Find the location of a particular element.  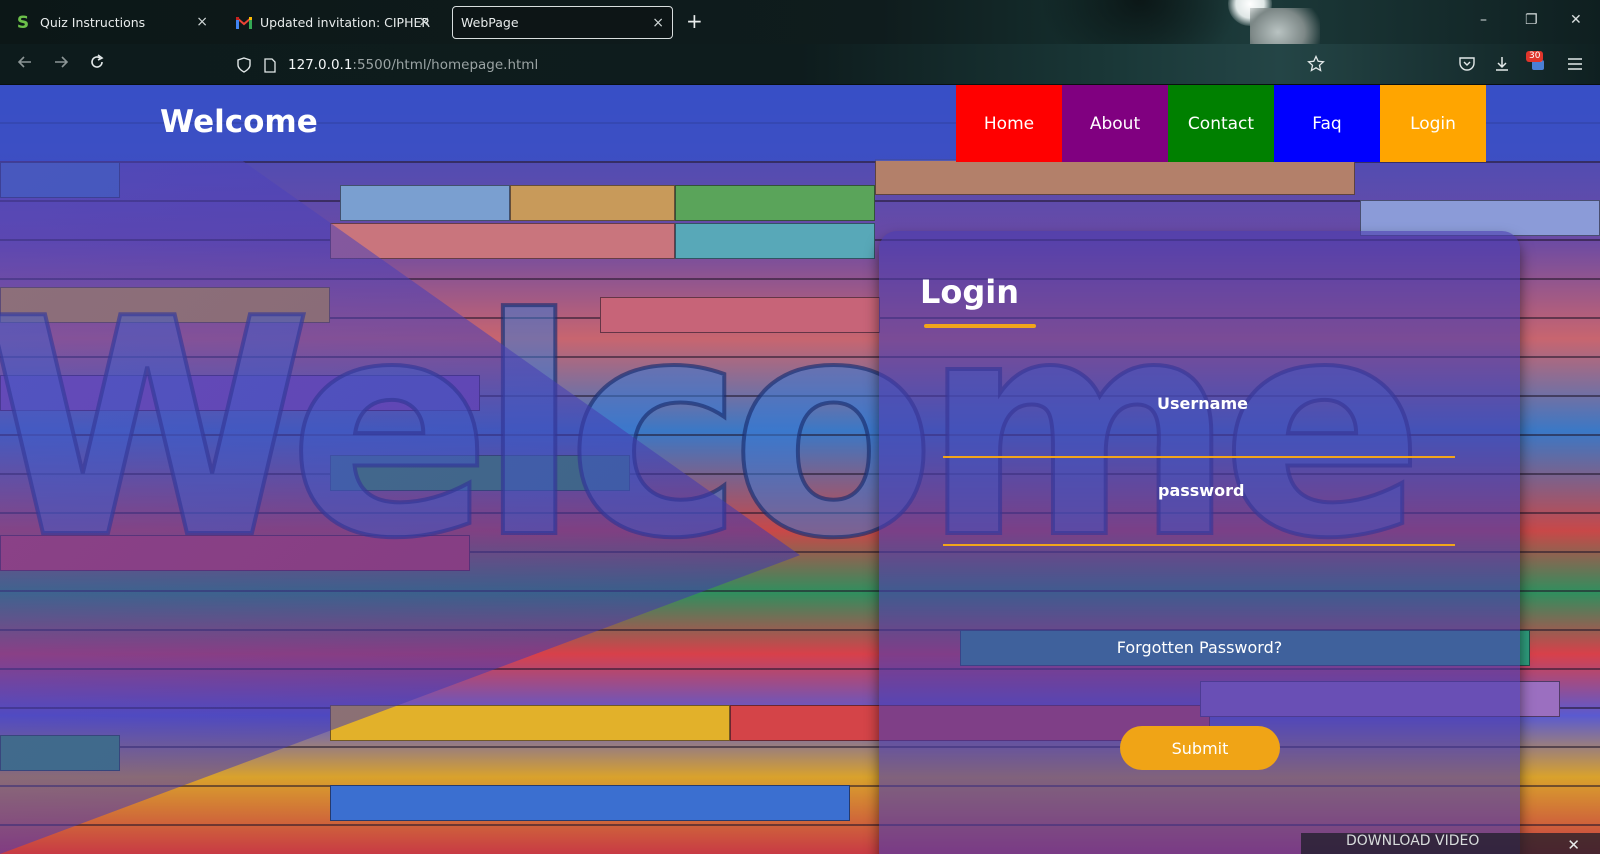

restore-button: ❐ is located at coordinates (1531, 20).